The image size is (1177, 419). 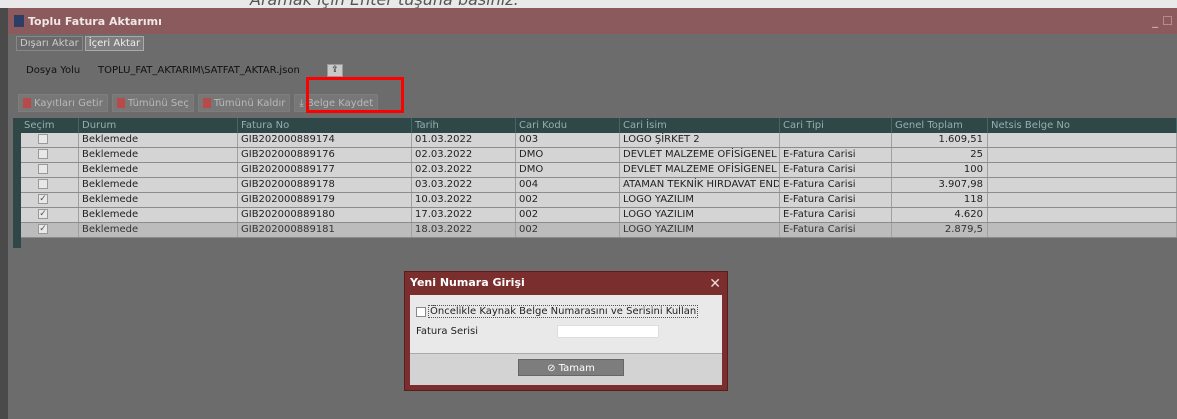 What do you see at coordinates (27, 103) in the screenshot?
I see `records-icon` at bounding box center [27, 103].